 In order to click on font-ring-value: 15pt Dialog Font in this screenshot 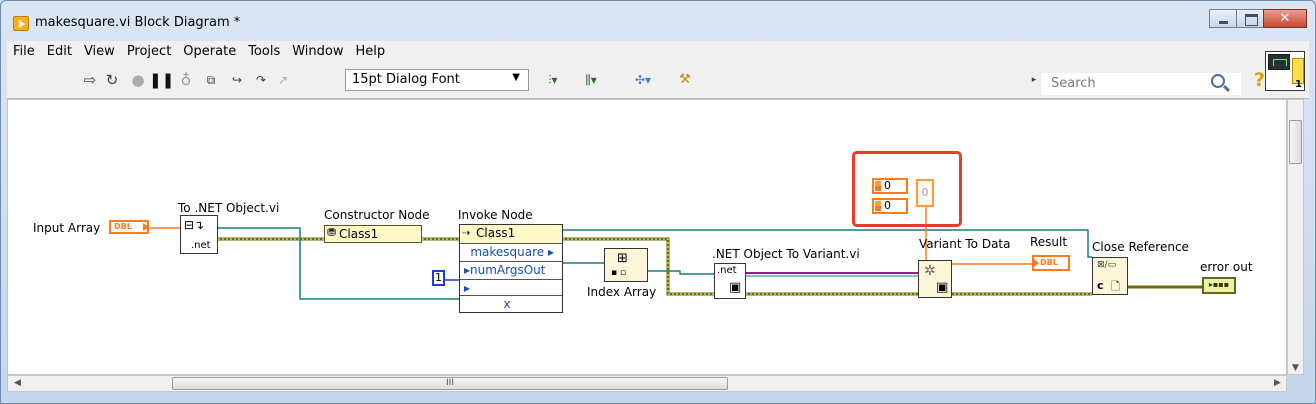, I will do `click(406, 79)`.